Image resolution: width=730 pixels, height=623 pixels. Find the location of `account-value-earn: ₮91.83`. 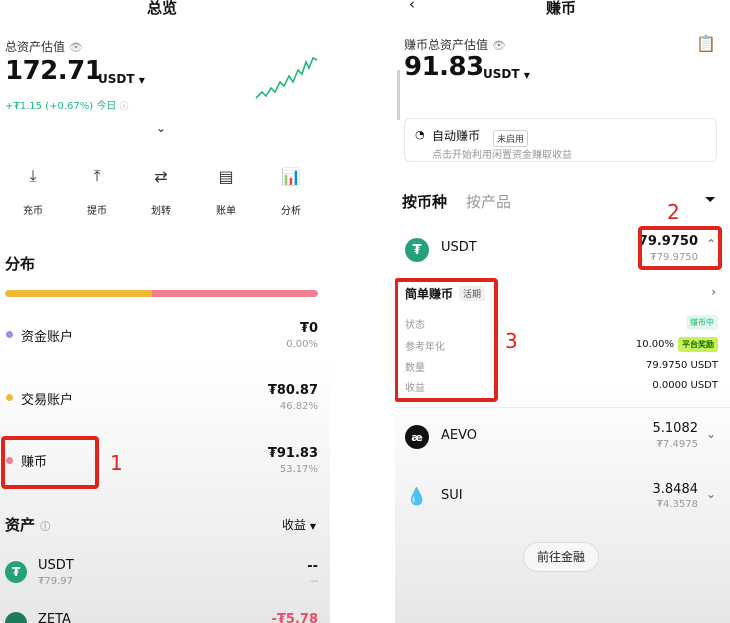

account-value-earn: ₮91.83 is located at coordinates (292, 453).